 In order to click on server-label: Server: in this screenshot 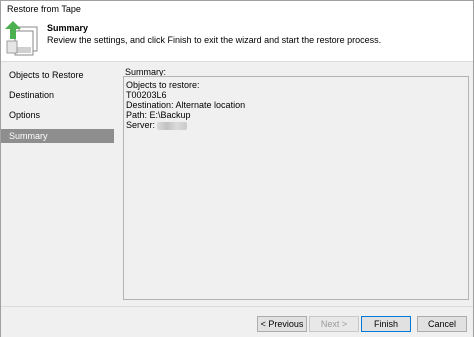, I will do `click(141, 125)`.